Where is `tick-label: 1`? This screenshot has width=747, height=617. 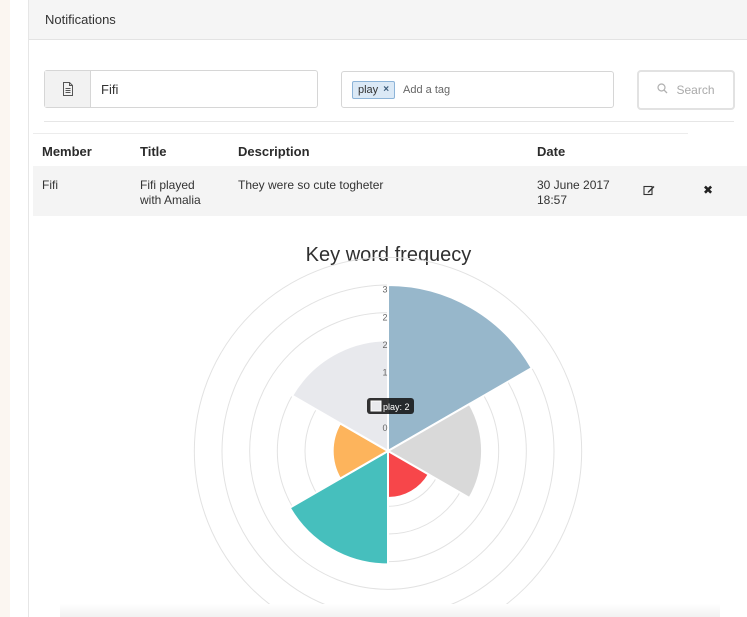
tick-label: 1 is located at coordinates (384, 373).